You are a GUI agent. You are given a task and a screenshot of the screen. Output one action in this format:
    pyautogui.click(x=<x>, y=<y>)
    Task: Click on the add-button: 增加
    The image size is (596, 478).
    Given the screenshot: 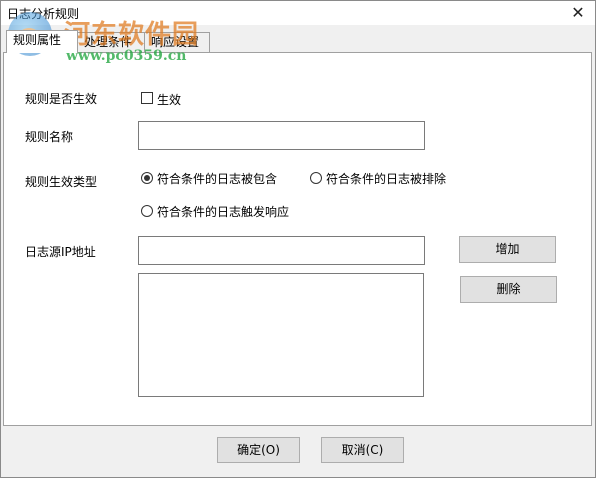 What is the action you would take?
    pyautogui.click(x=507, y=249)
    